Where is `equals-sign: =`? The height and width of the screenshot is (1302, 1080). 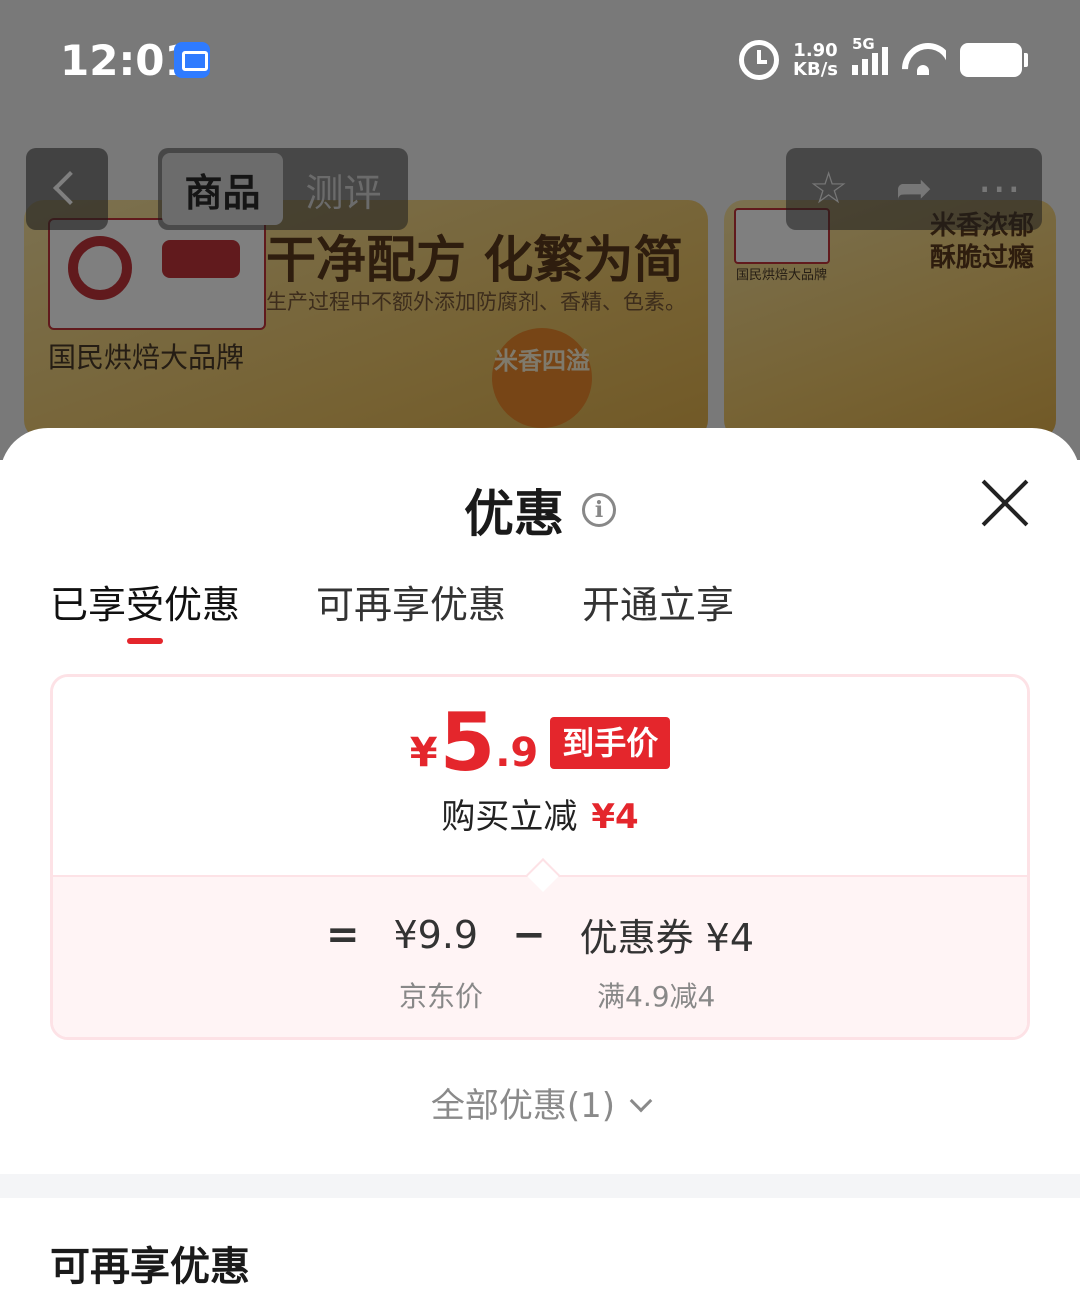 equals-sign: = is located at coordinates (342, 934).